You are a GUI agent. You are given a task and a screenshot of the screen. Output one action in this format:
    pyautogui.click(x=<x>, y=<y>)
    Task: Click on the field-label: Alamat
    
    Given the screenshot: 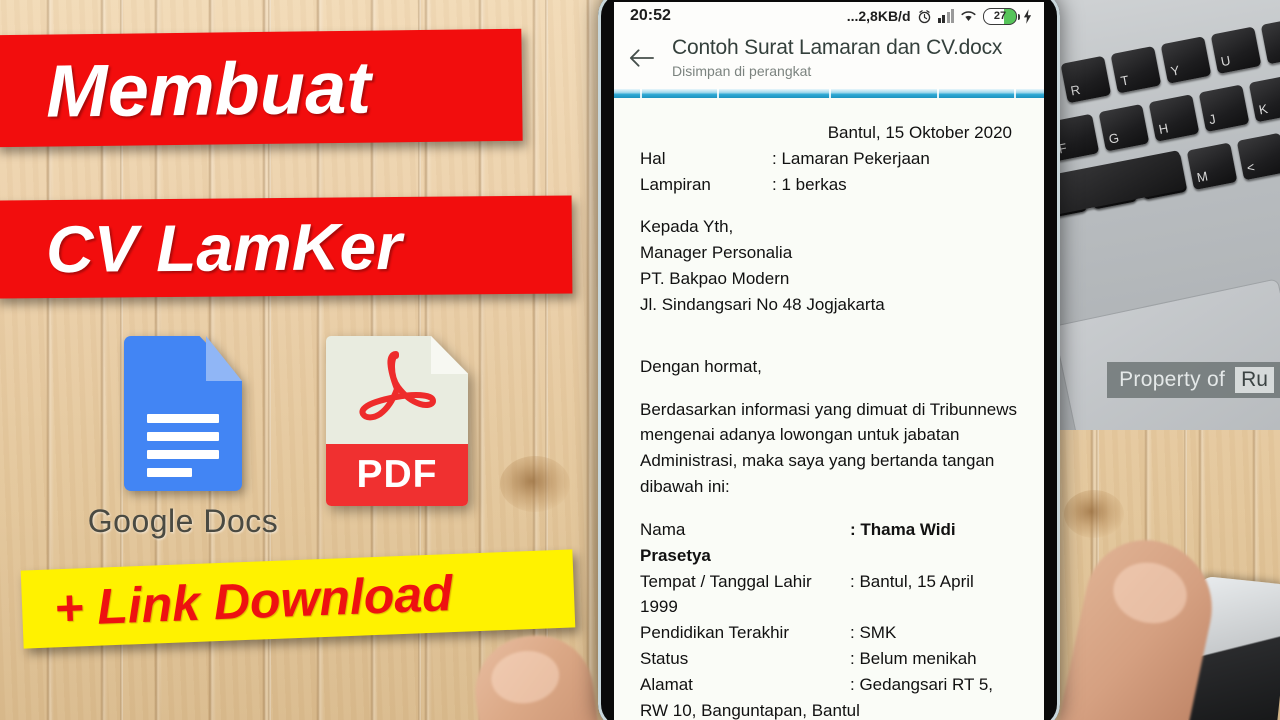 What is the action you would take?
    pyautogui.click(x=666, y=684)
    